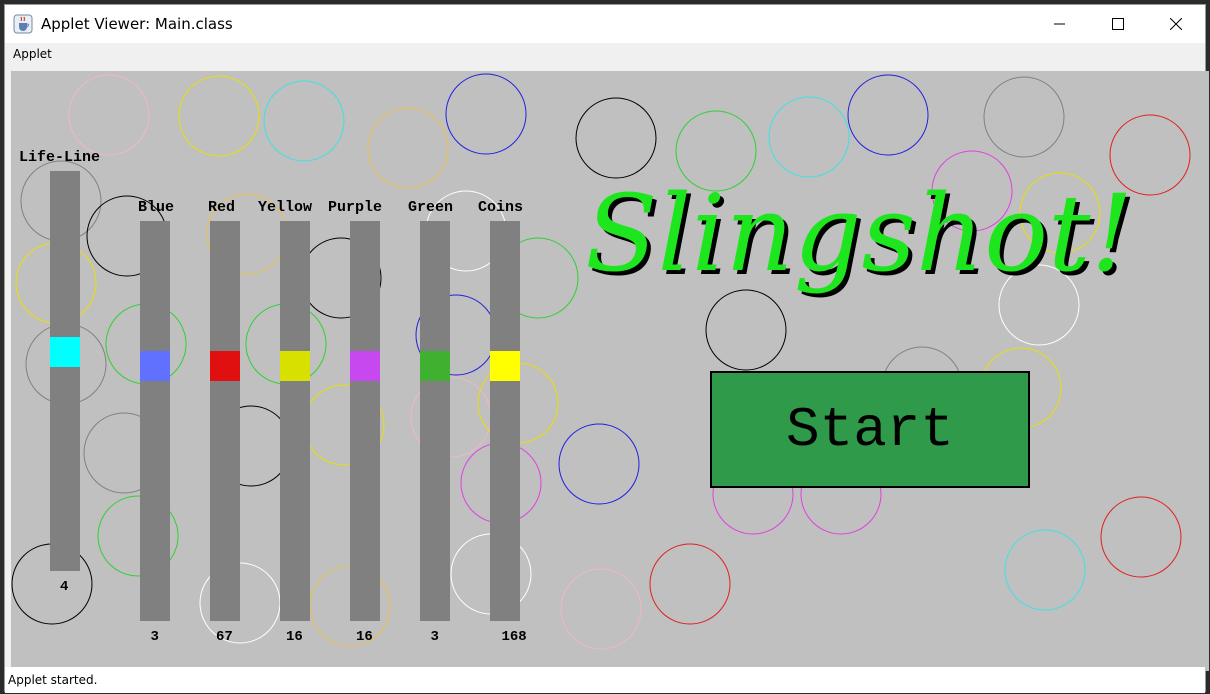 This screenshot has height=694, width=1210. I want to click on meter-bar-yellow, so click(295, 421).